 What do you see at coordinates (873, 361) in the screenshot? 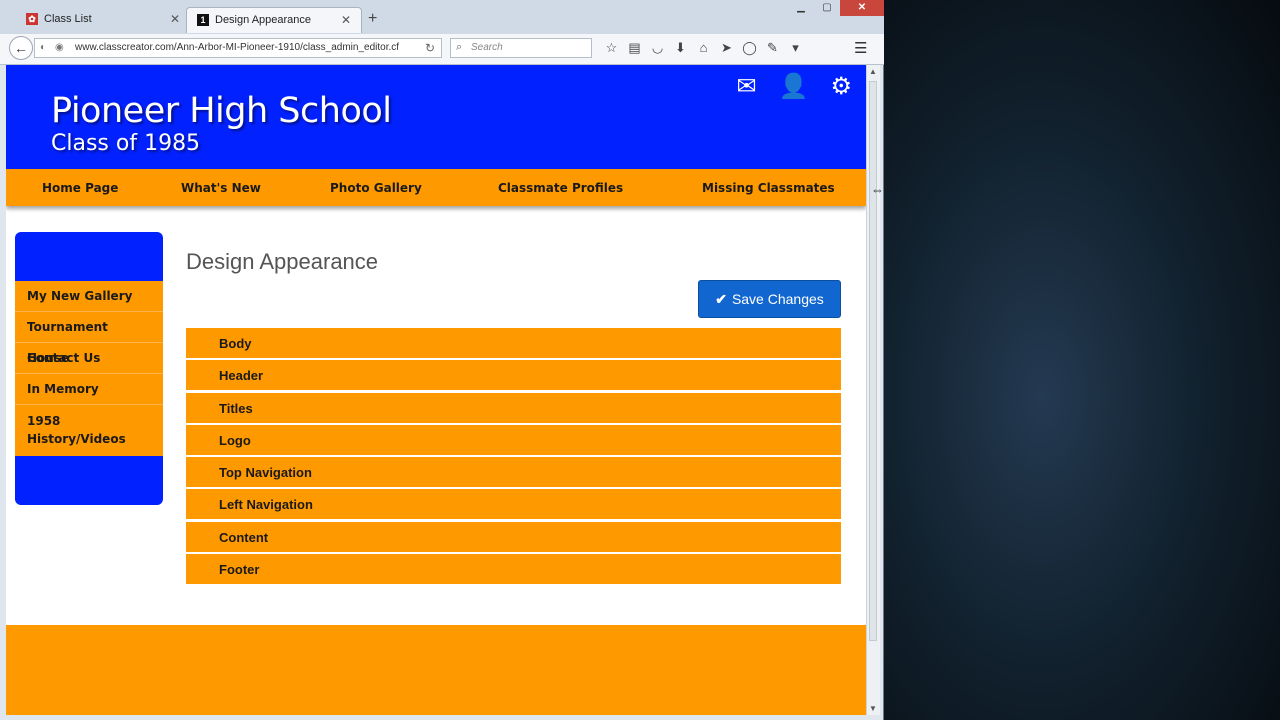
I see `scrollbar-thumb` at bounding box center [873, 361].